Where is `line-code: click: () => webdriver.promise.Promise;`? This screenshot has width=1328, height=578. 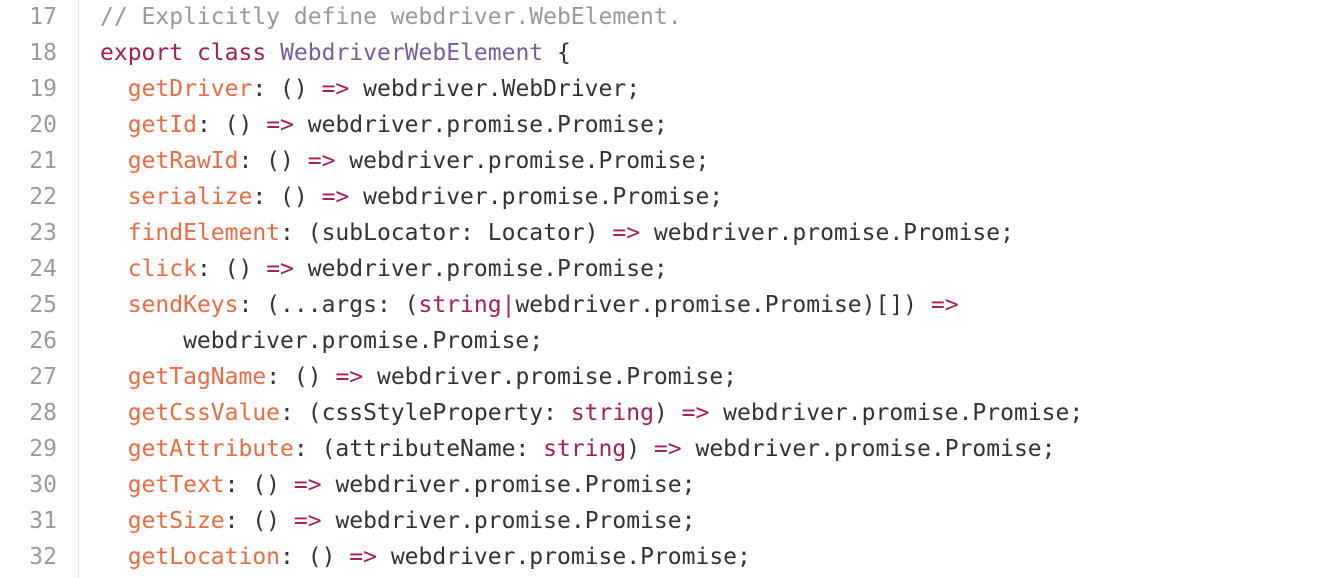 line-code: click: () => webdriver.promise.Promise; is located at coordinates (384, 269).